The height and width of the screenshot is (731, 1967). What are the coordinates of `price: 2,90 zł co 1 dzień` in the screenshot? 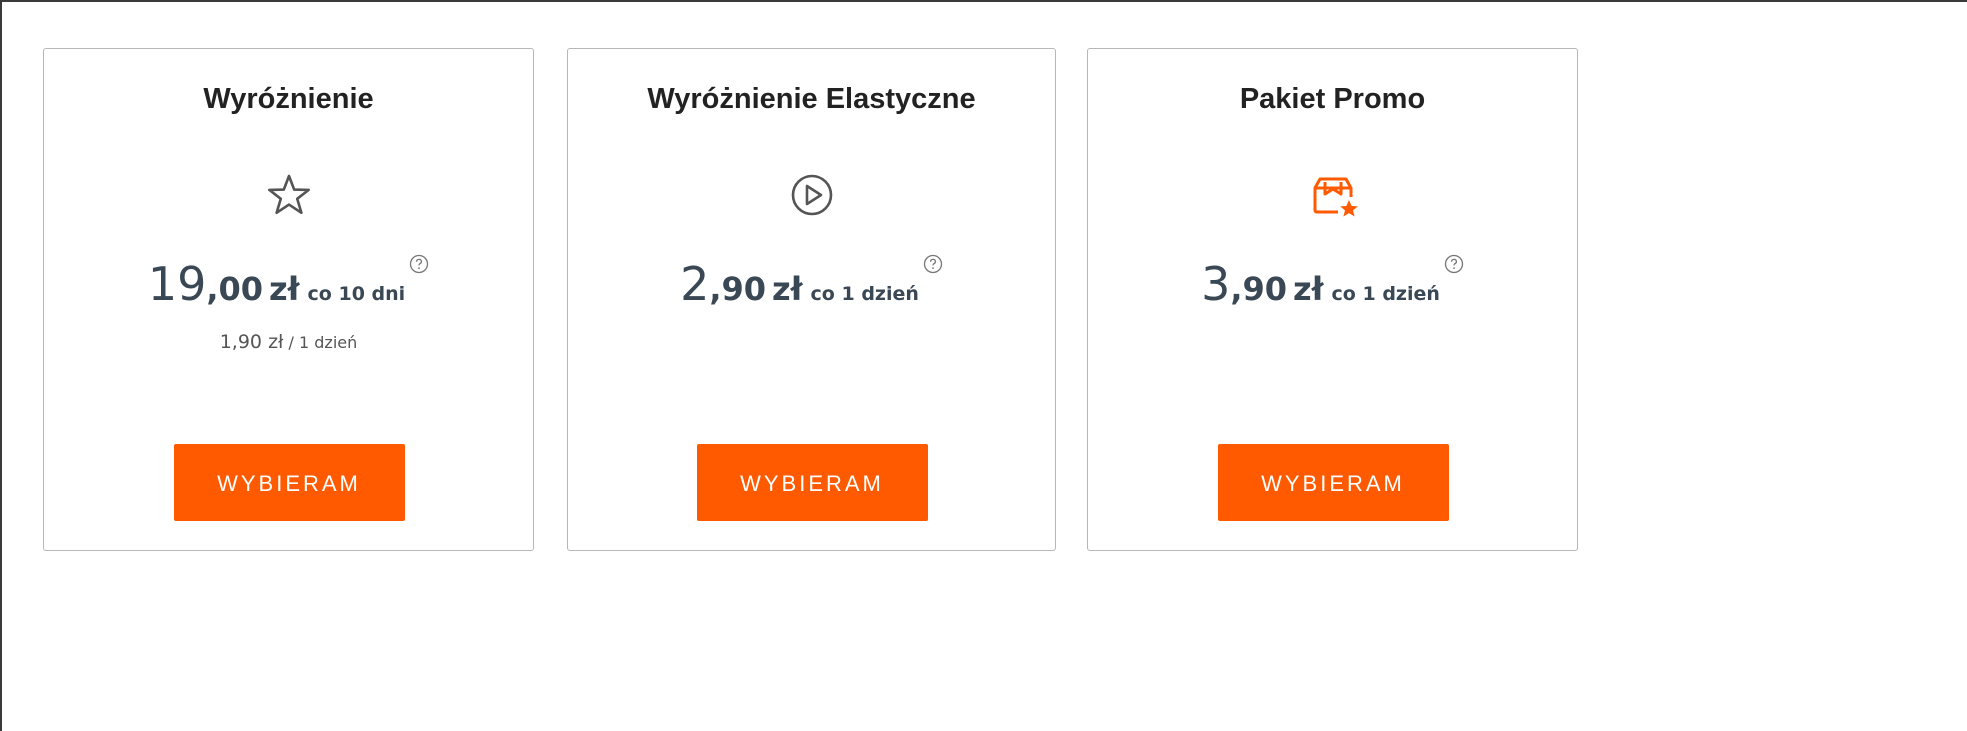 It's located at (811, 282).